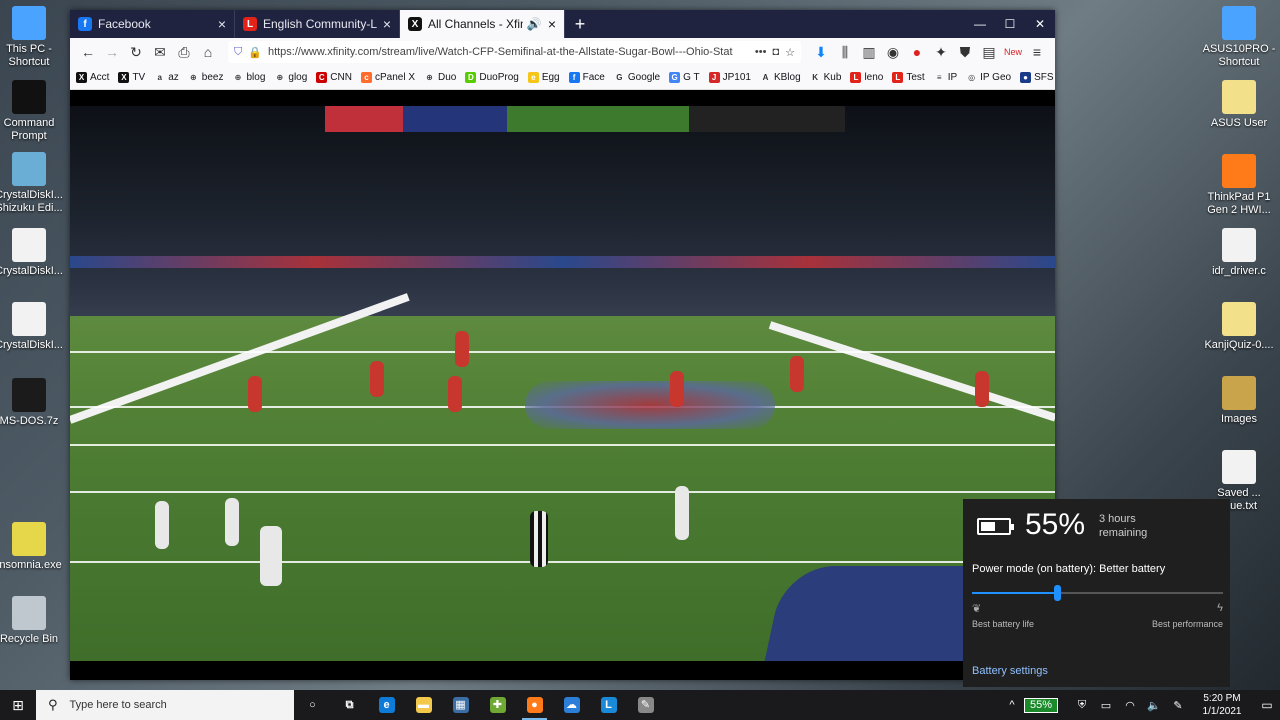 The width and height of the screenshot is (1280, 720). What do you see at coordinates (780, 77) in the screenshot?
I see `bookmark-item: A KBlog` at bounding box center [780, 77].